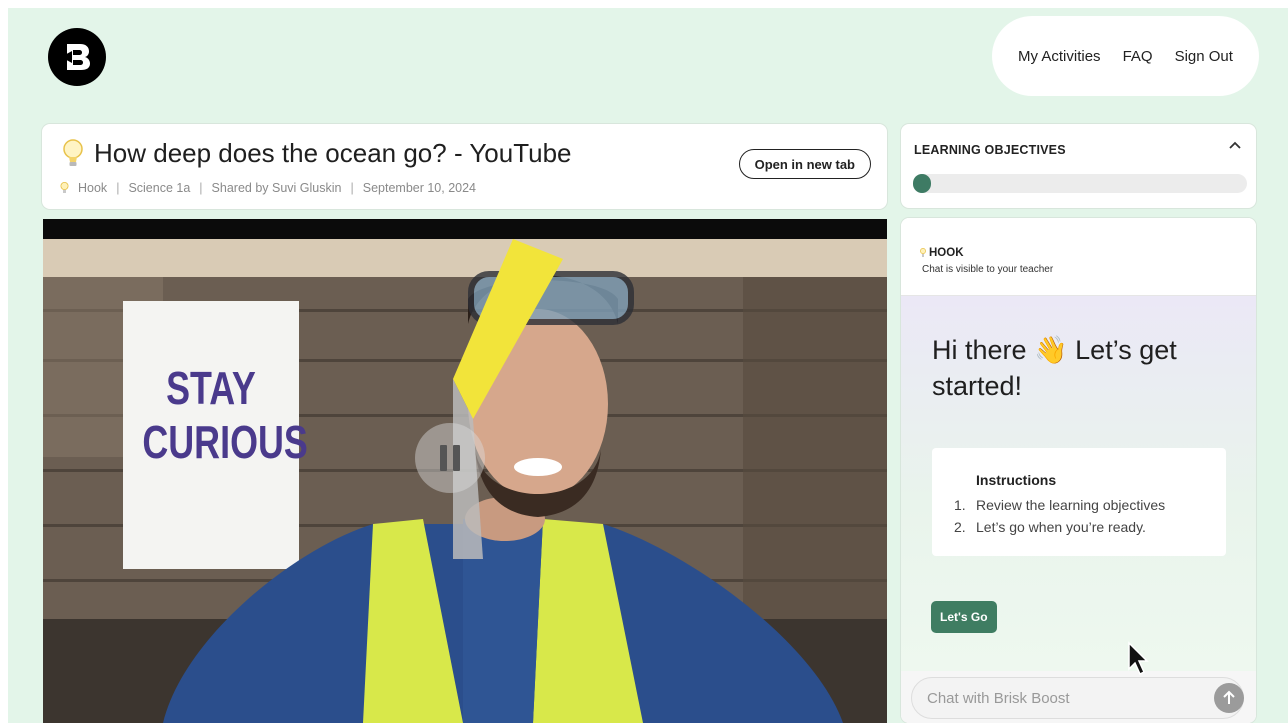 The image size is (1288, 723). Describe the element at coordinates (988, 269) in the screenshot. I see `chat-visibility-note: Chat is visible to your teacher` at that location.